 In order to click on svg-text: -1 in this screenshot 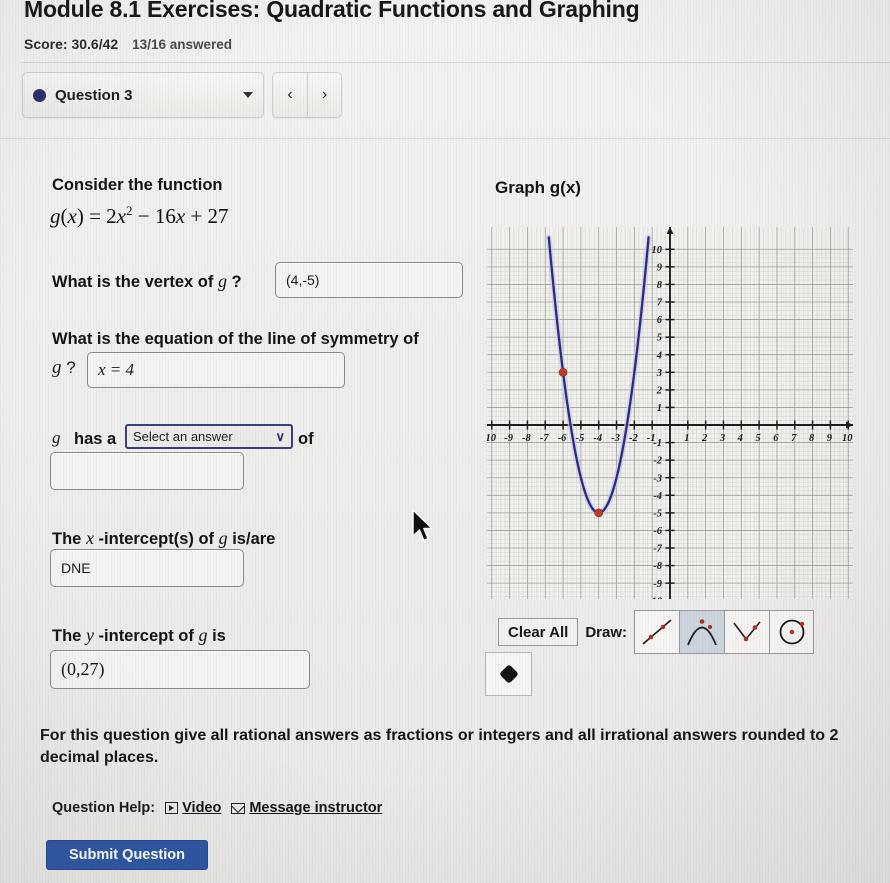, I will do `click(657, 443)`.